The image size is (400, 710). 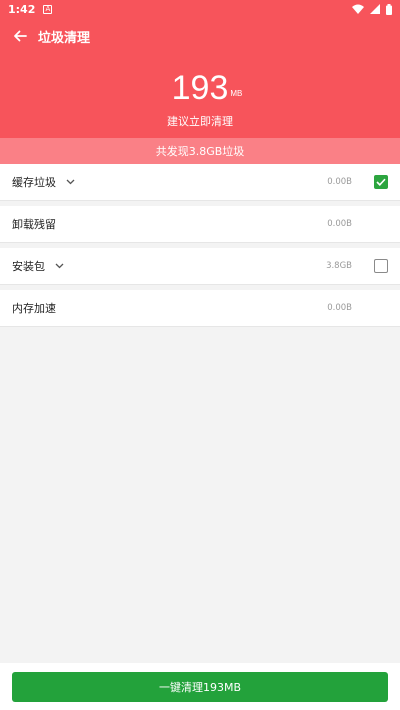 I want to click on junk-category-row: 内存加速 0.00B, so click(x=200, y=308).